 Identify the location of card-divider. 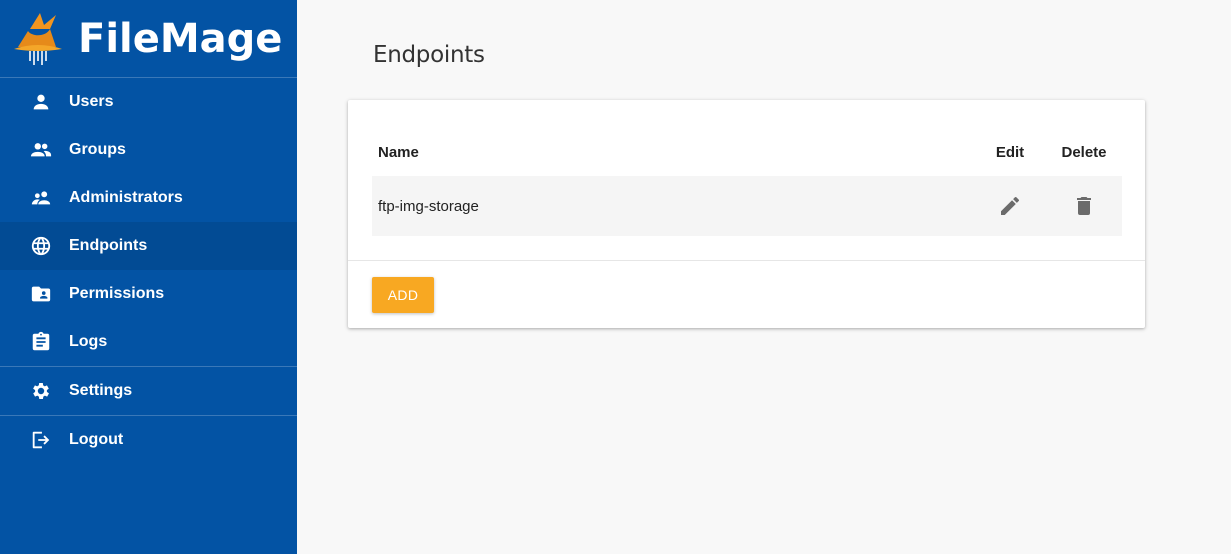
(746, 260).